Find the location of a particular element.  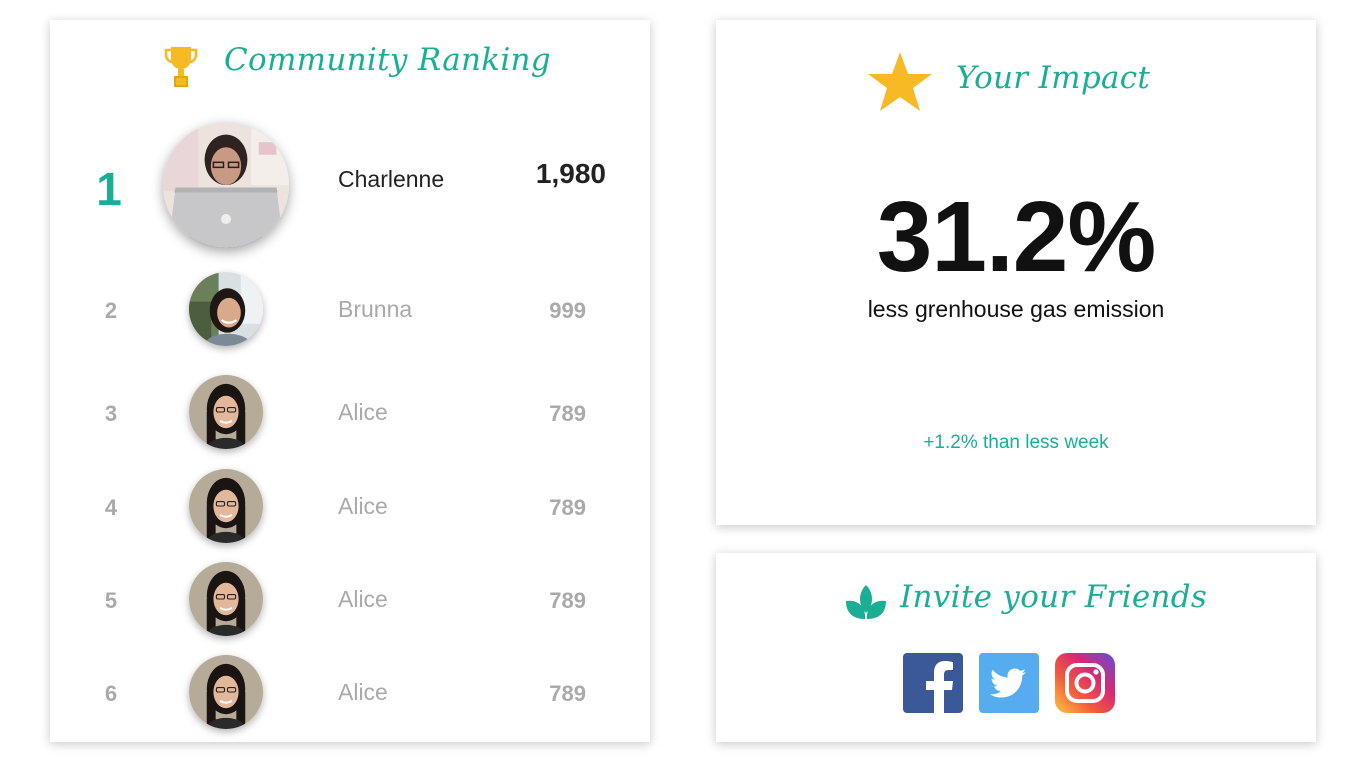

trophy-icon is located at coordinates (181, 67).